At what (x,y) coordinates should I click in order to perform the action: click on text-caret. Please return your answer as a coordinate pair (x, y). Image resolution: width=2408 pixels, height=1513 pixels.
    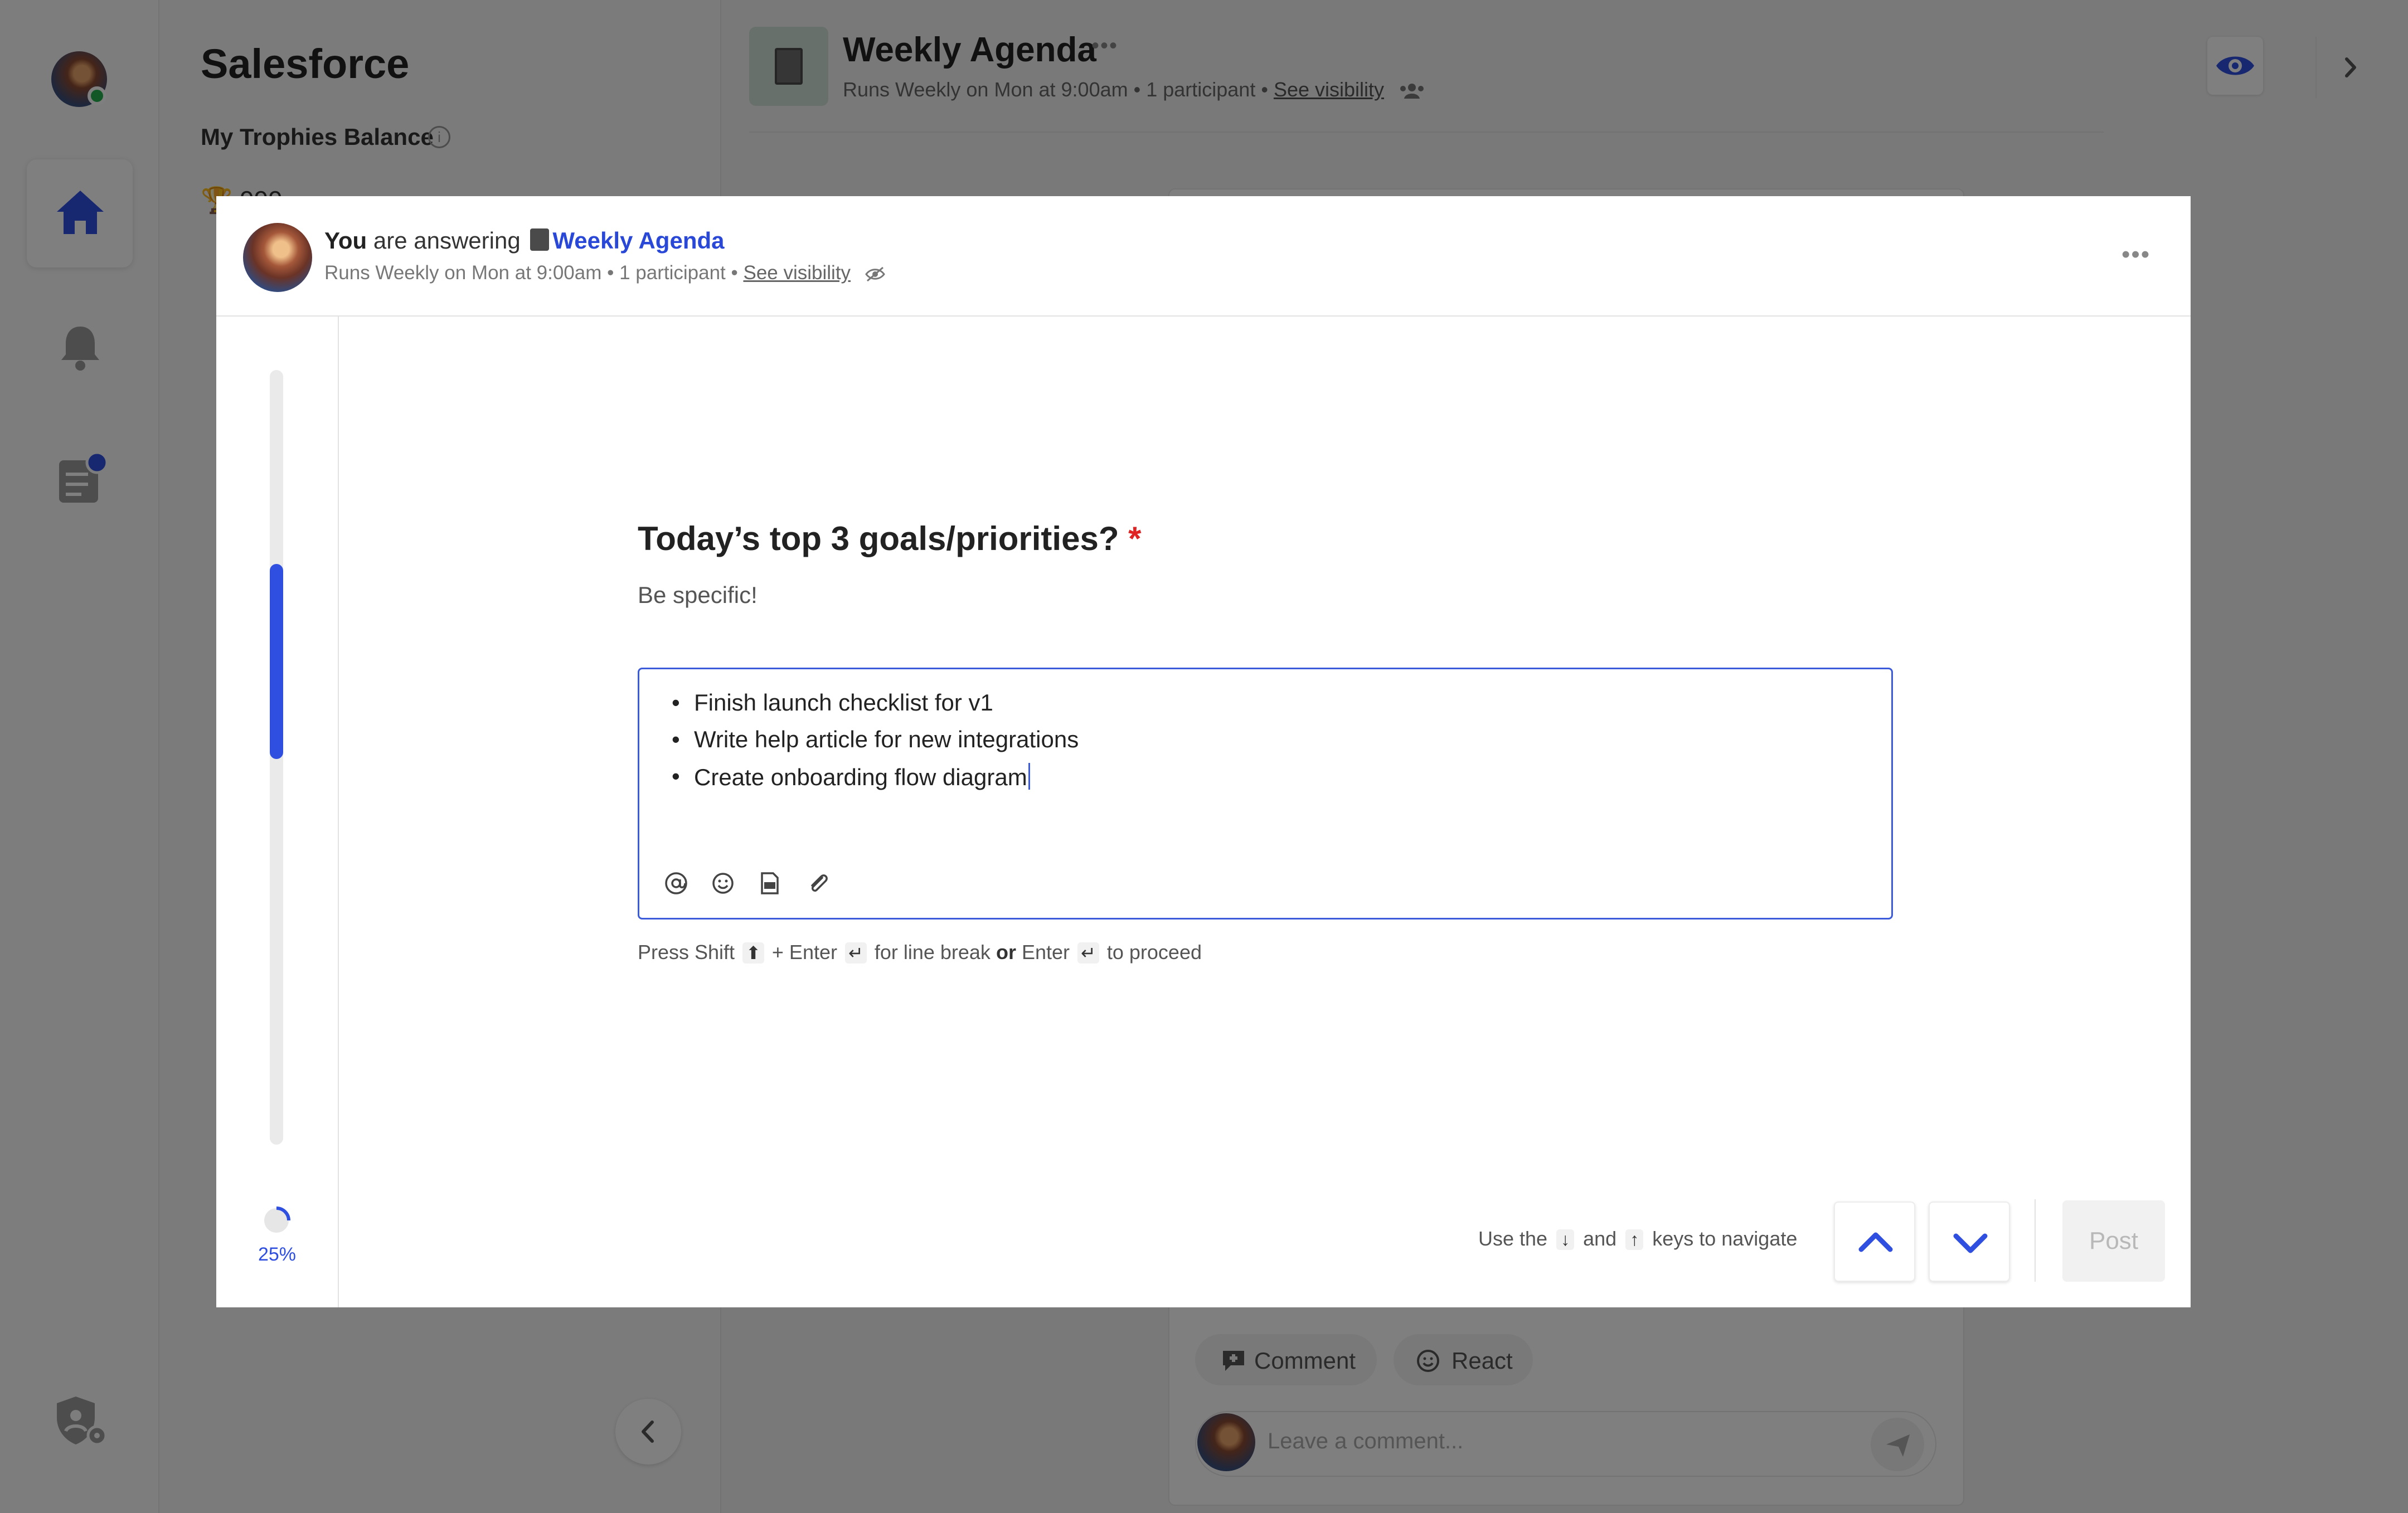
    Looking at the image, I should click on (1029, 776).